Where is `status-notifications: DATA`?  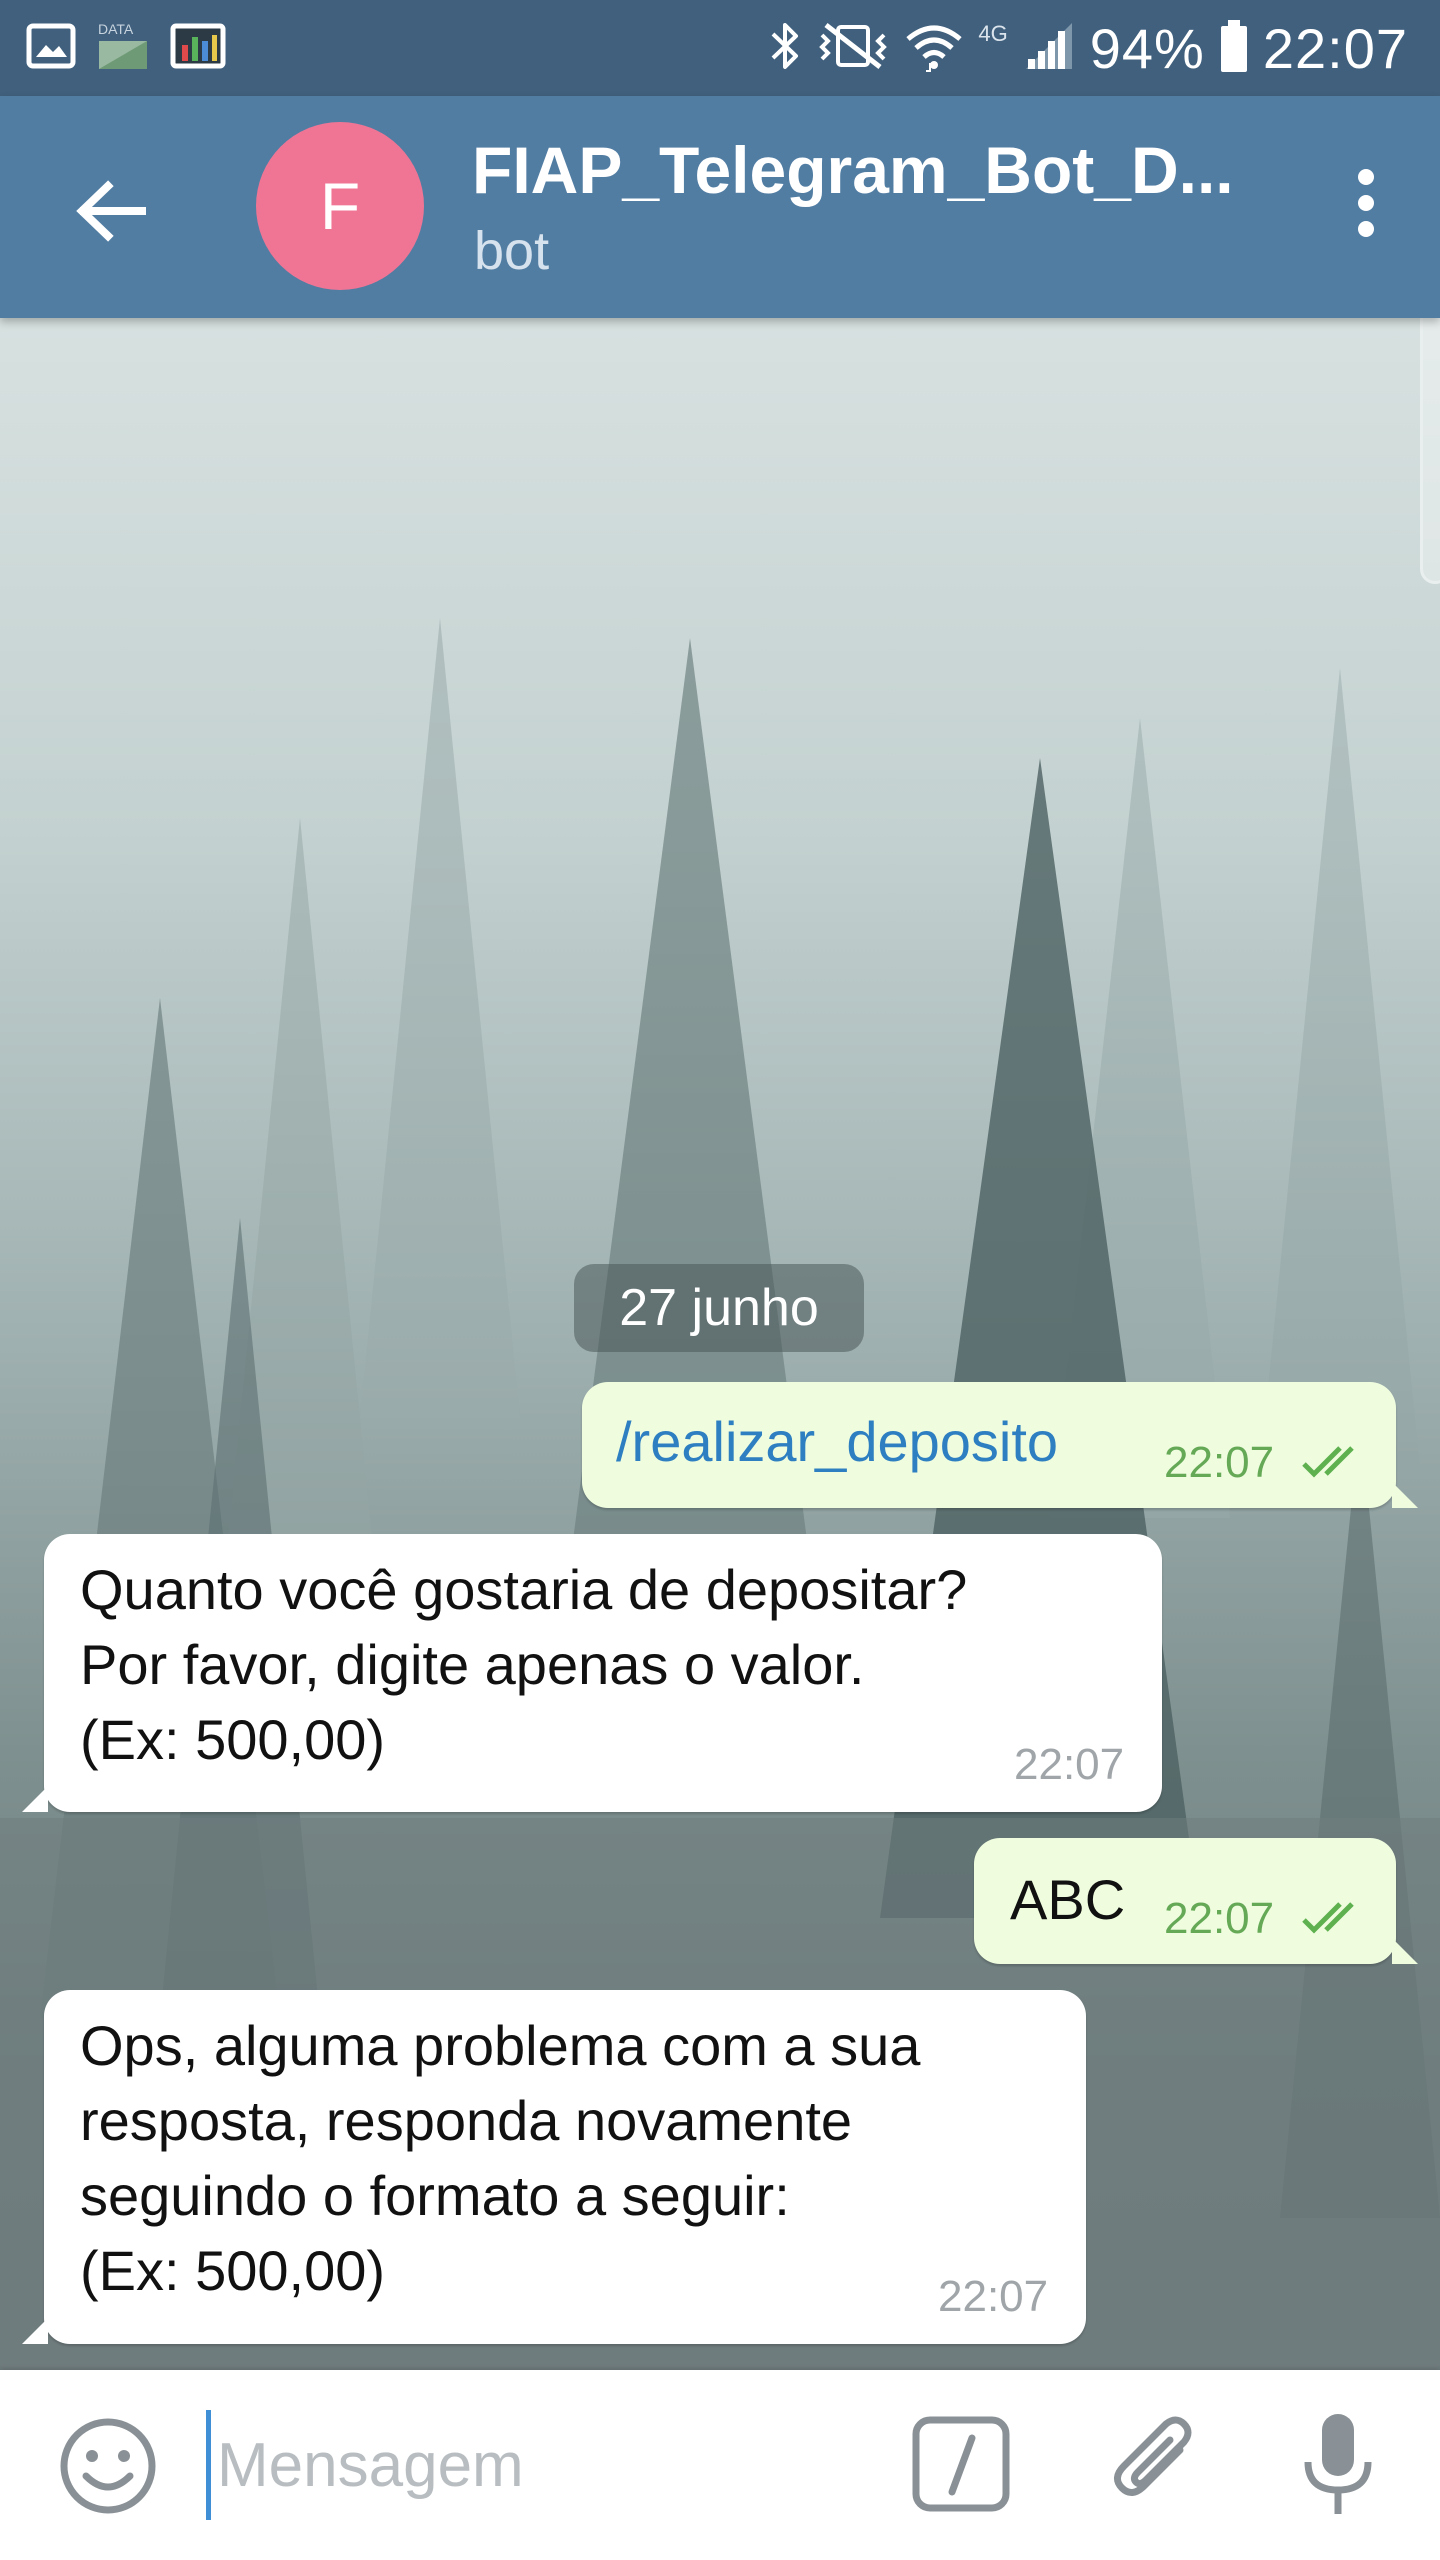
status-notifications: DATA is located at coordinates (126, 47).